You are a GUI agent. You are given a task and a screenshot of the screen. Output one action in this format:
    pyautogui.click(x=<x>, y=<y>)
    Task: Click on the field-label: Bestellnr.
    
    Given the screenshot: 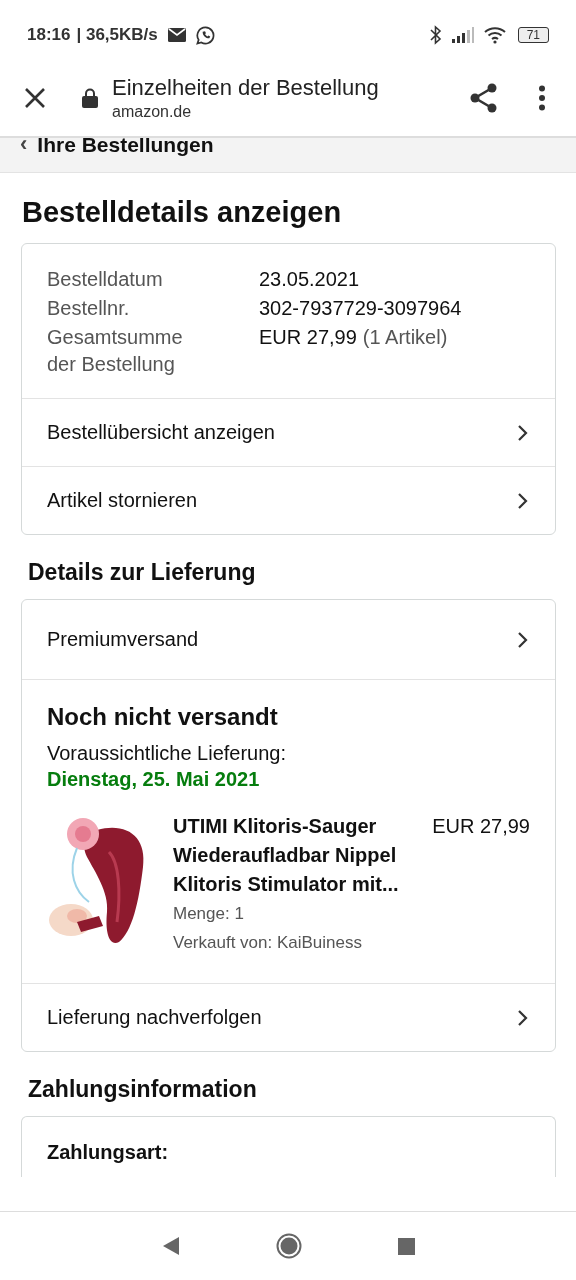 What is the action you would take?
    pyautogui.click(x=89, y=308)
    